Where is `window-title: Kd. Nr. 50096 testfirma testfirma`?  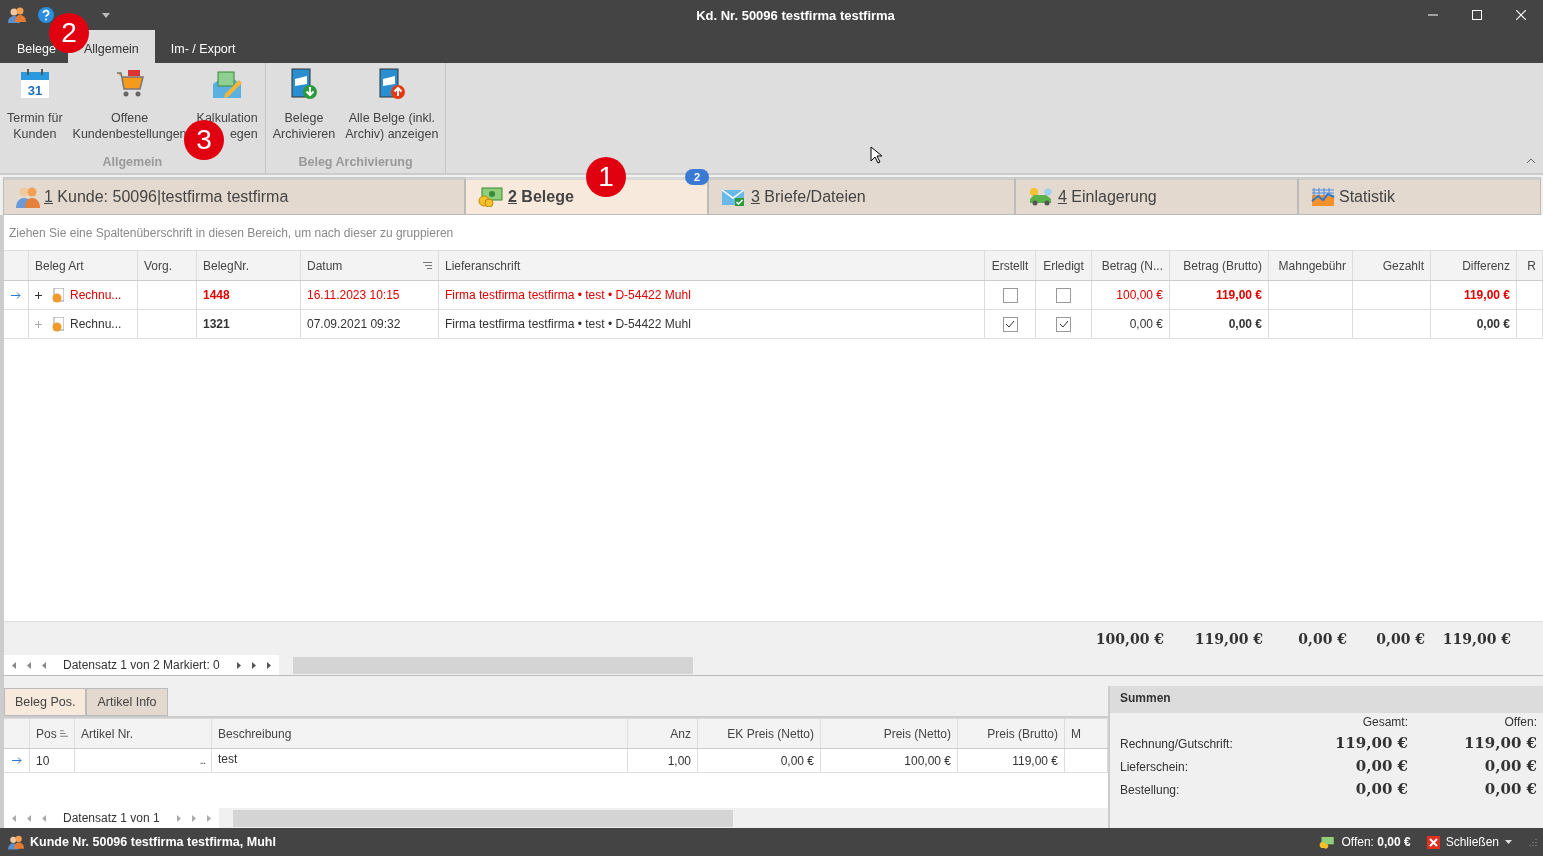
window-title: Kd. Nr. 50096 testfirma testfirma is located at coordinates (795, 15).